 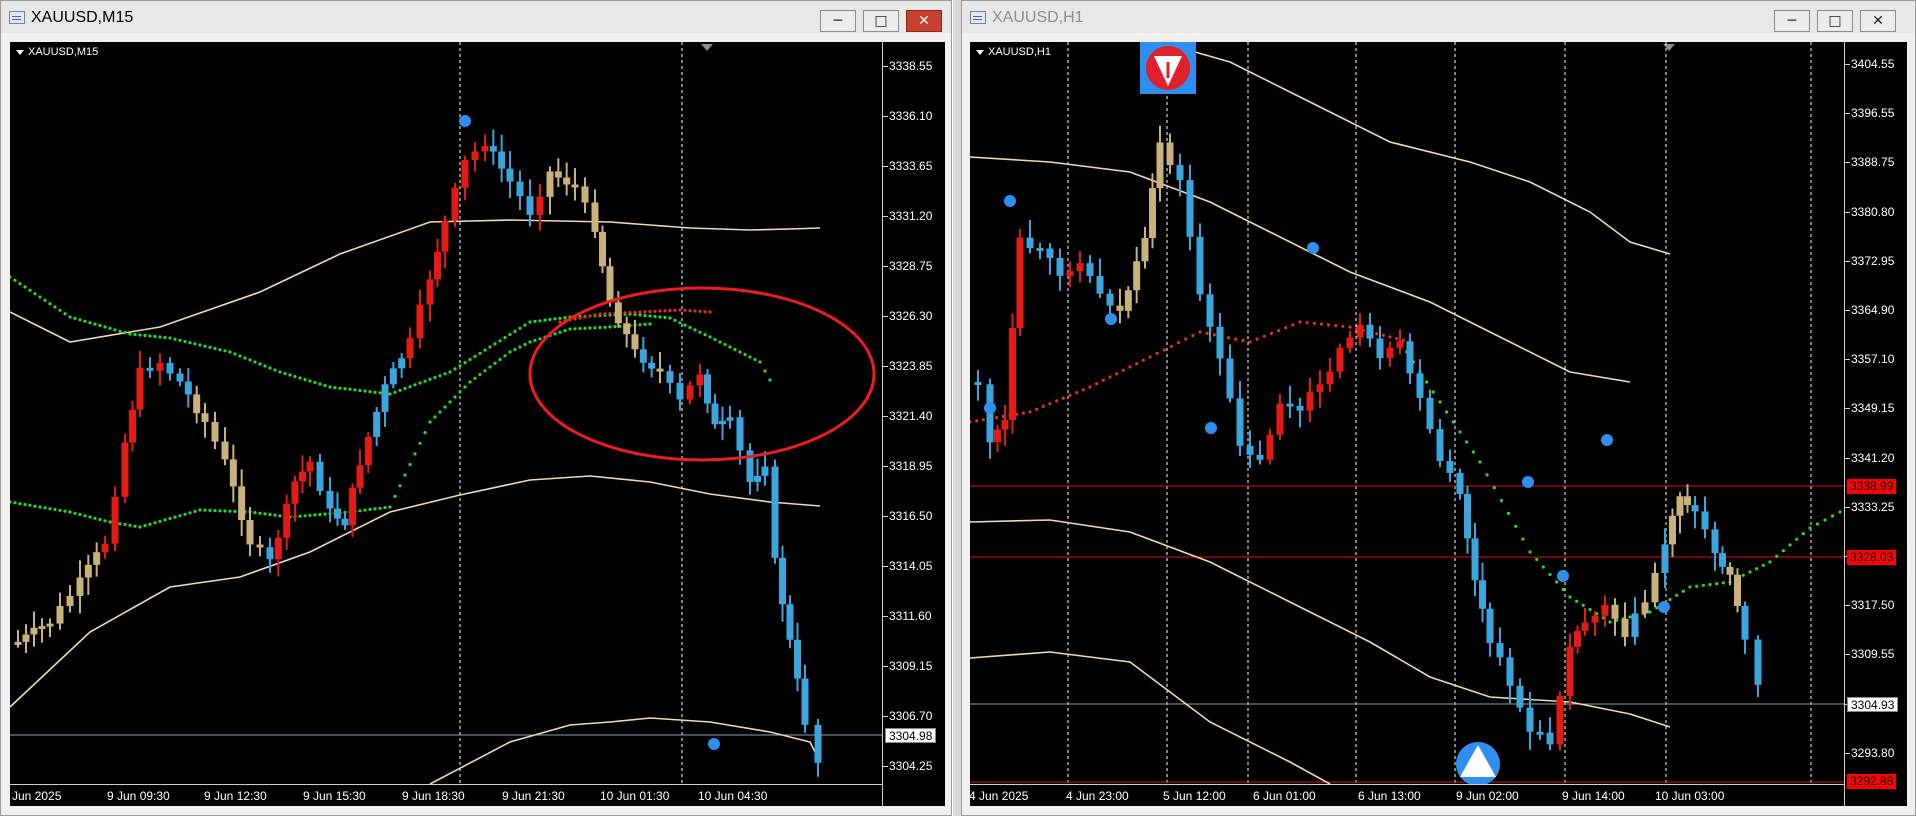 What do you see at coordinates (911, 316) in the screenshot?
I see `price-tick-label: 3326.30` at bounding box center [911, 316].